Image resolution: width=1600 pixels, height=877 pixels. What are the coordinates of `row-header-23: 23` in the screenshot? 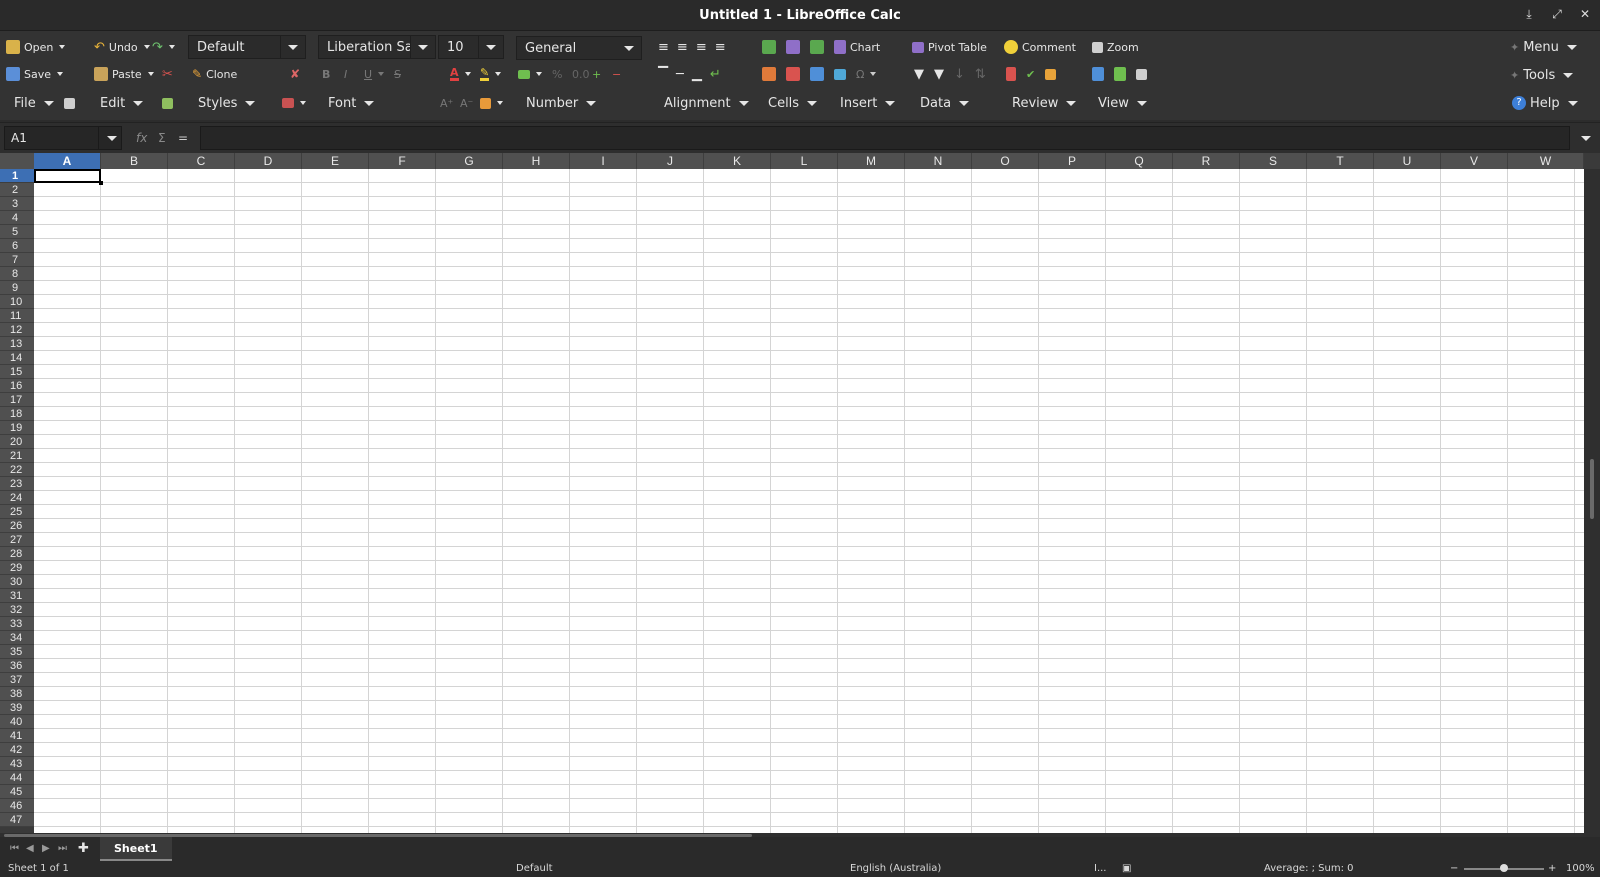 It's located at (17, 484).